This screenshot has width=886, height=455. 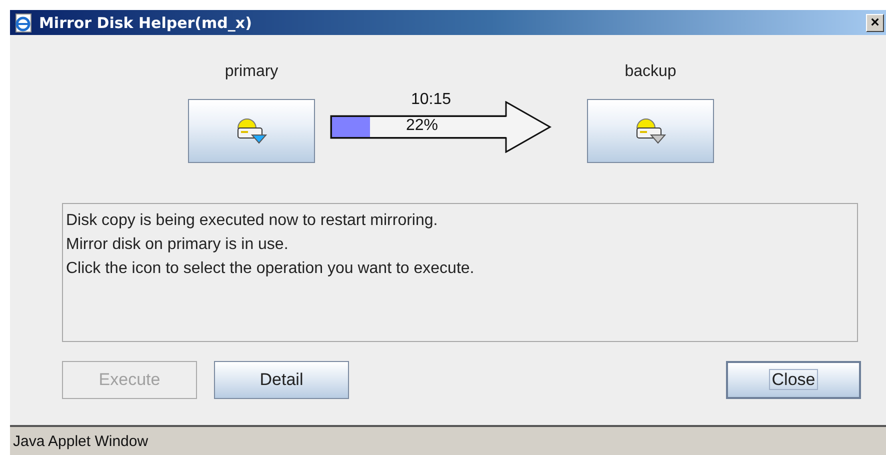 What do you see at coordinates (793, 380) in the screenshot?
I see `dialog-button: Close` at bounding box center [793, 380].